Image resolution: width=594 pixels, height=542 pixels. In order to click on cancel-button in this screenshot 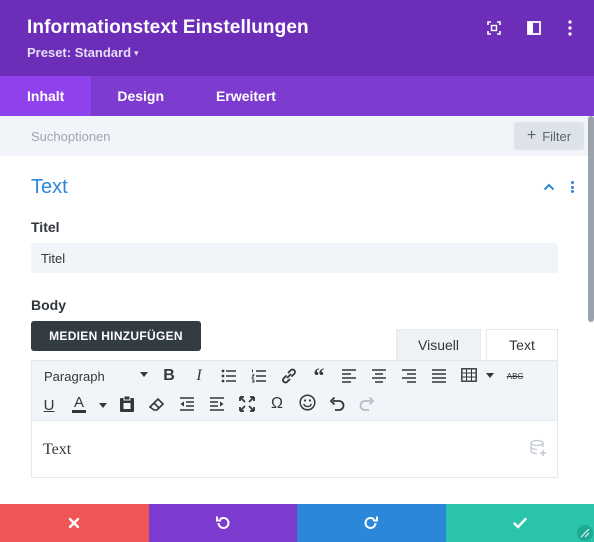, I will do `click(74, 523)`.